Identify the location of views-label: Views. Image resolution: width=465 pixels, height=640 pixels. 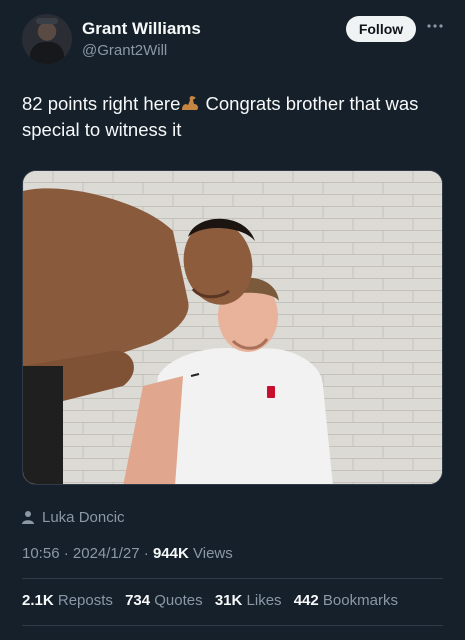
(213, 553).